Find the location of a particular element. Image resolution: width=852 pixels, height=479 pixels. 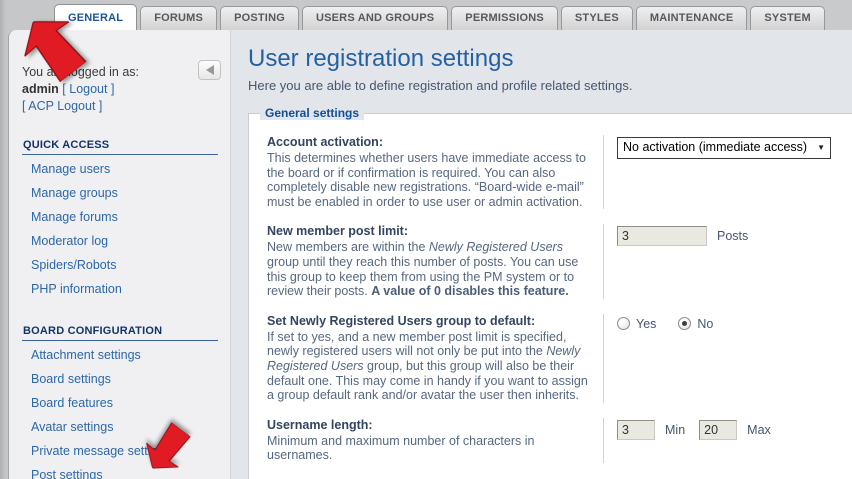

quick-access-title: QUICK ACCESS is located at coordinates (120, 147).